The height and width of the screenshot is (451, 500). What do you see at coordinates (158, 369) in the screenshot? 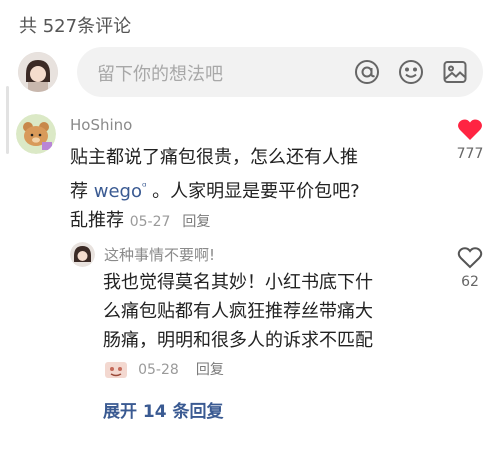
I see `reply-date: 05-28` at bounding box center [158, 369].